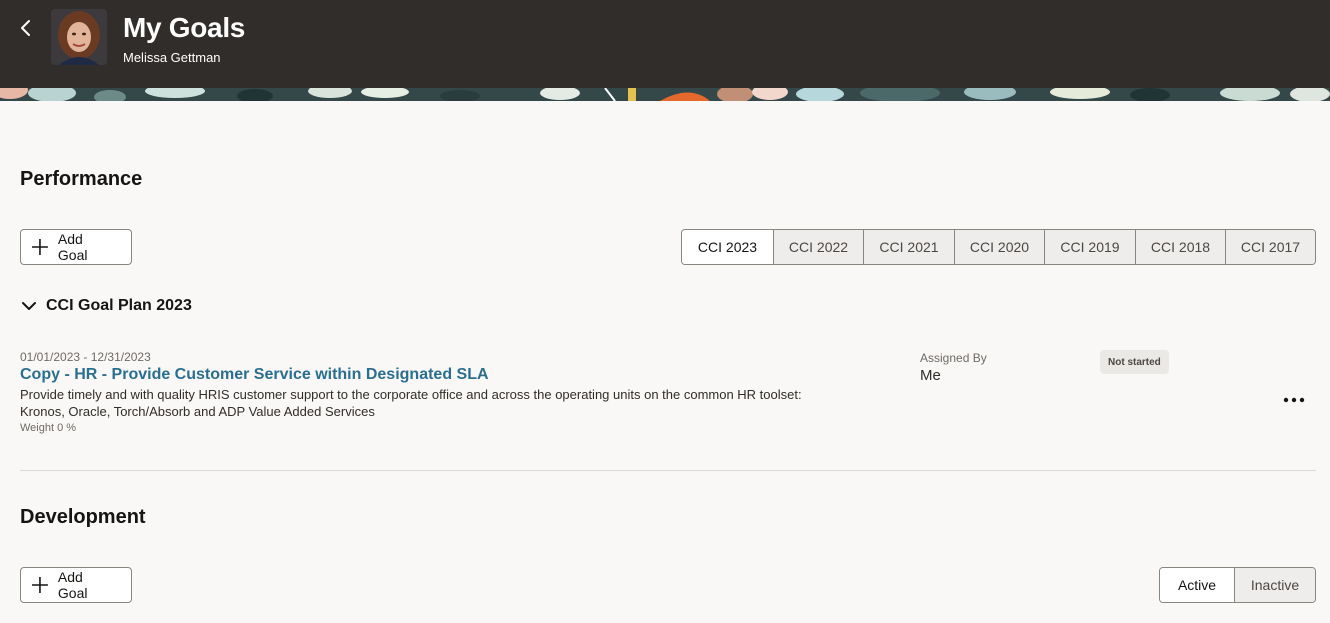  What do you see at coordinates (908, 247) in the screenshot?
I see `year-option-2021: CCI 2021` at bounding box center [908, 247].